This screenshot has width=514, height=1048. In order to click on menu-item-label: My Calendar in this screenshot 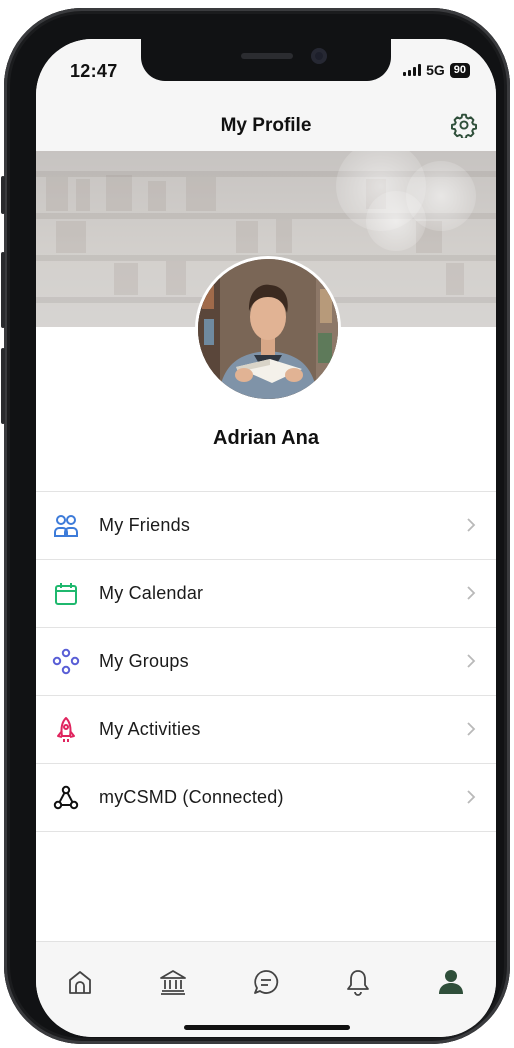, I will do `click(151, 593)`.